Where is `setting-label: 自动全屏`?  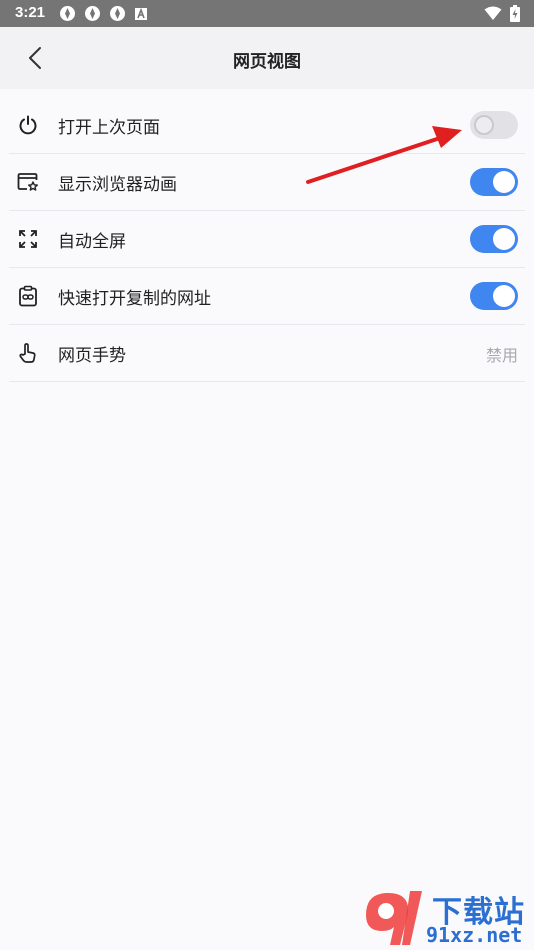 setting-label: 自动全屏 is located at coordinates (92, 242).